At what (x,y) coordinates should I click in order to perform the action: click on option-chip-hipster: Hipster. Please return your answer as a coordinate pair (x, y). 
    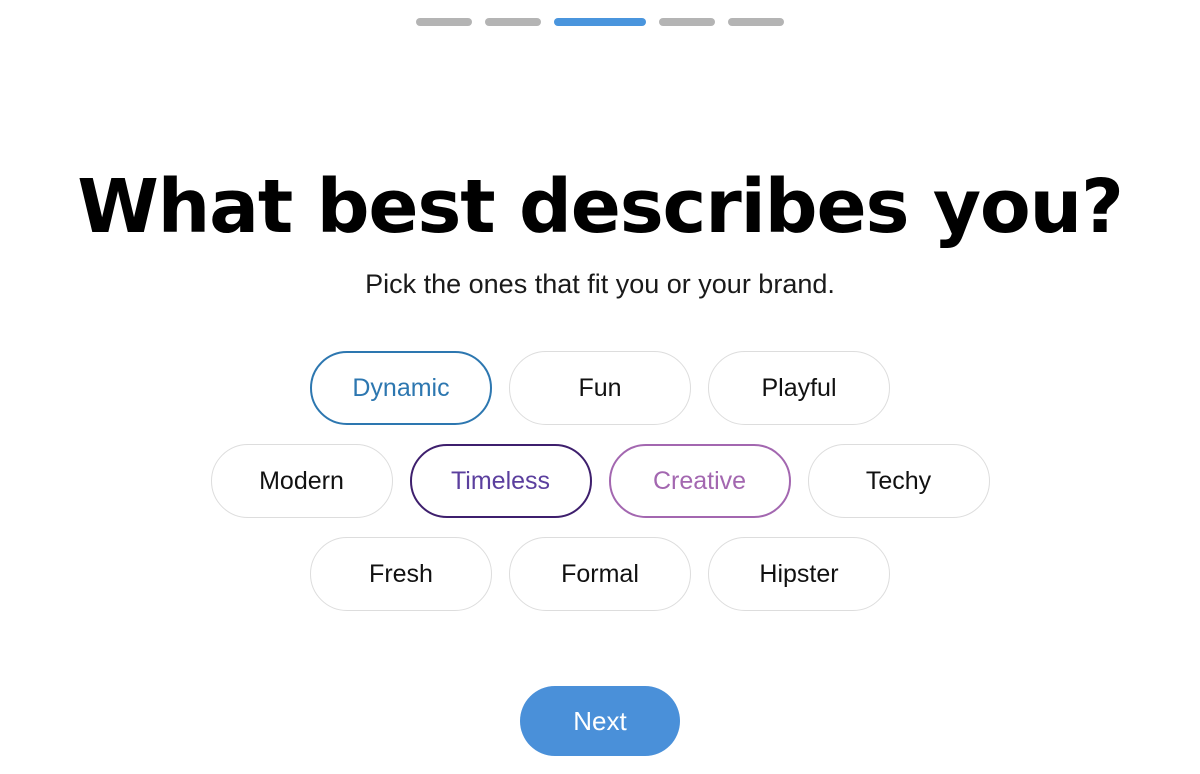
    Looking at the image, I should click on (799, 574).